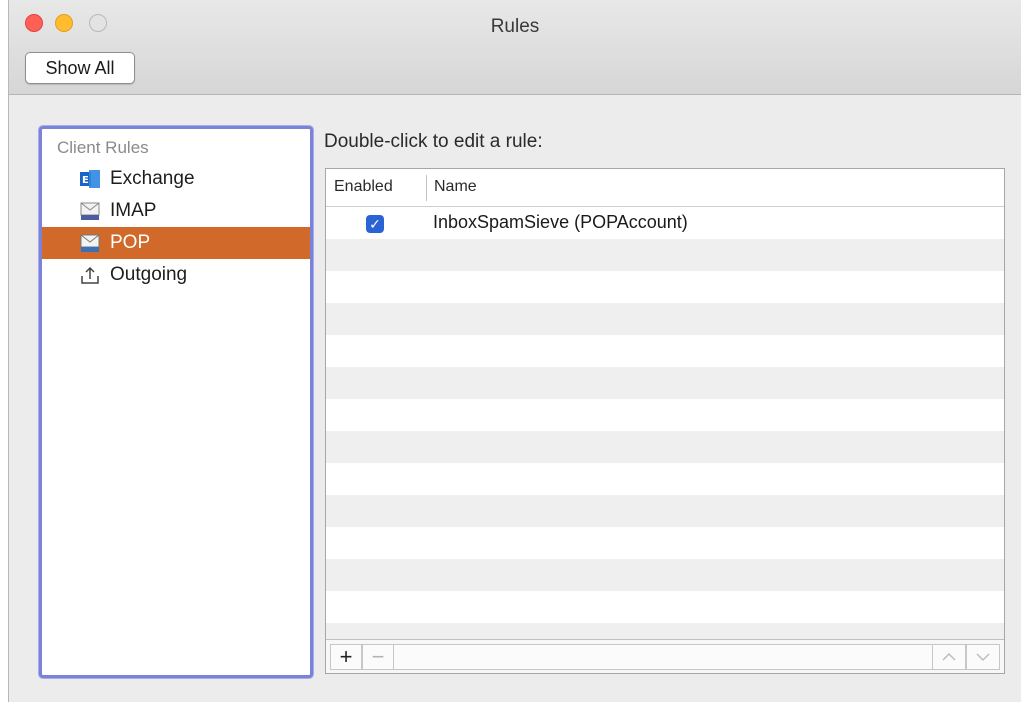 The height and width of the screenshot is (702, 1021). What do you see at coordinates (433, 141) in the screenshot?
I see `edit-rule-instruction: Double-click to edit a rule:` at bounding box center [433, 141].